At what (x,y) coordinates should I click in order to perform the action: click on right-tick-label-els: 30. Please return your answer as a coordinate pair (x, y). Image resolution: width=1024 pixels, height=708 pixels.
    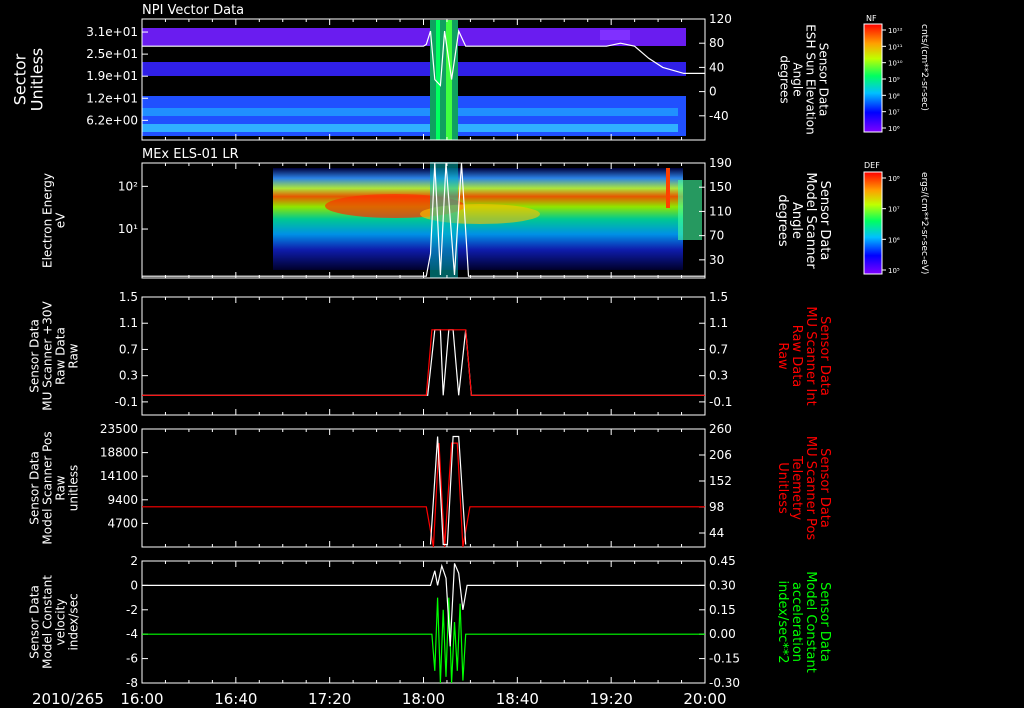
    Looking at the image, I should click on (716, 260).